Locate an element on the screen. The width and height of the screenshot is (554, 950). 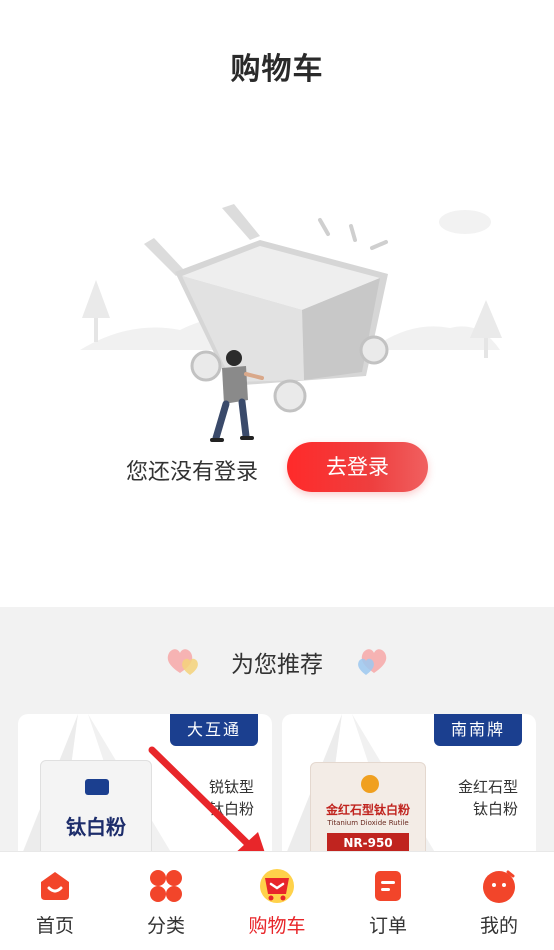
not-logged-in-message: 您还没有登录 is located at coordinates (192, 472).